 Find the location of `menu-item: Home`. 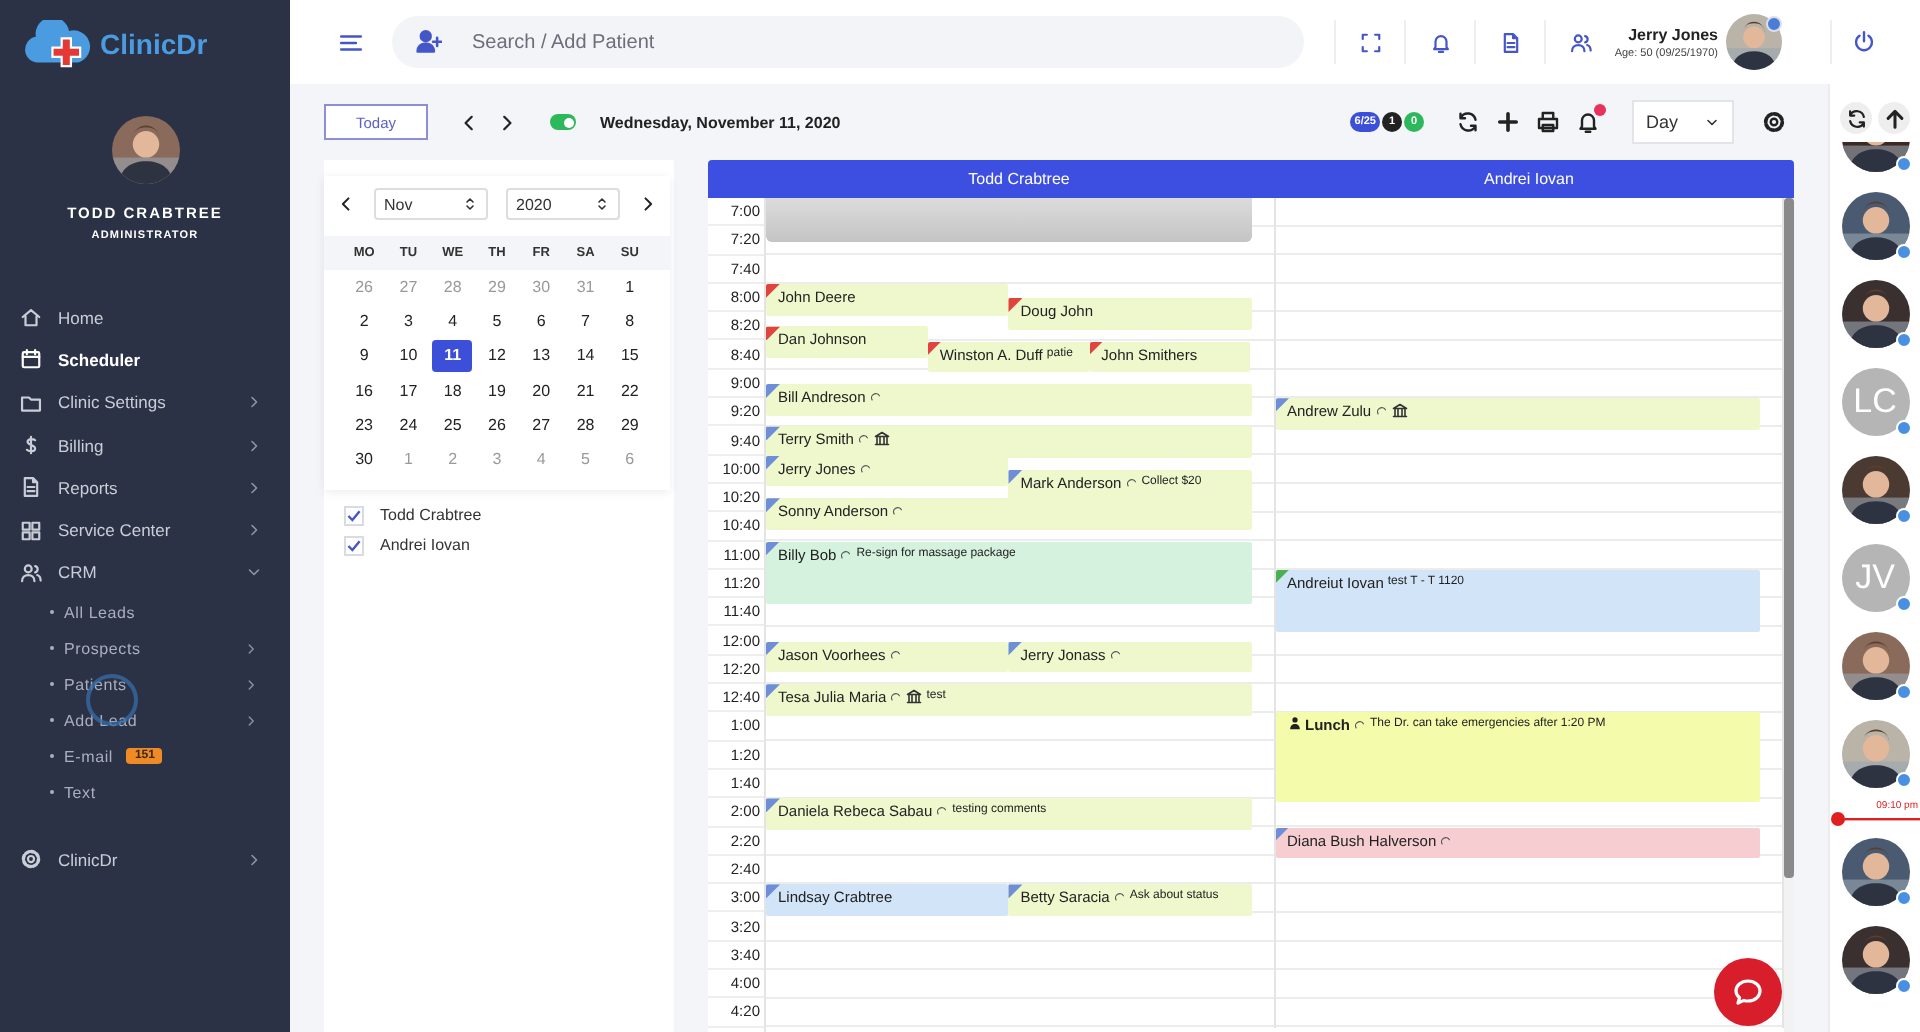

menu-item: Home is located at coordinates (145, 317).